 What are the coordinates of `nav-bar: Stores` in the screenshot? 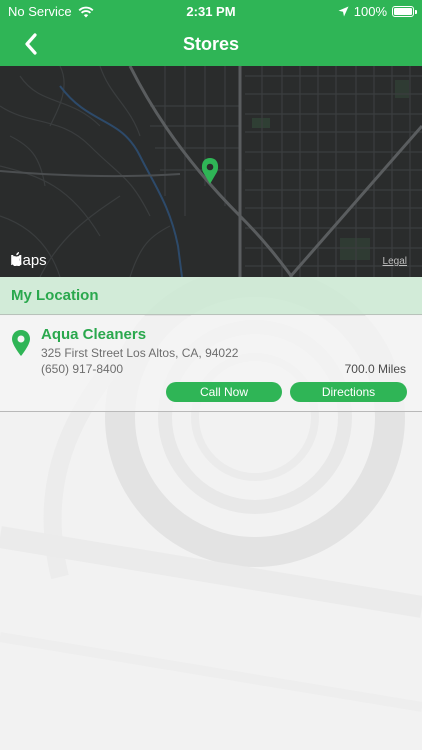 It's located at (211, 44).